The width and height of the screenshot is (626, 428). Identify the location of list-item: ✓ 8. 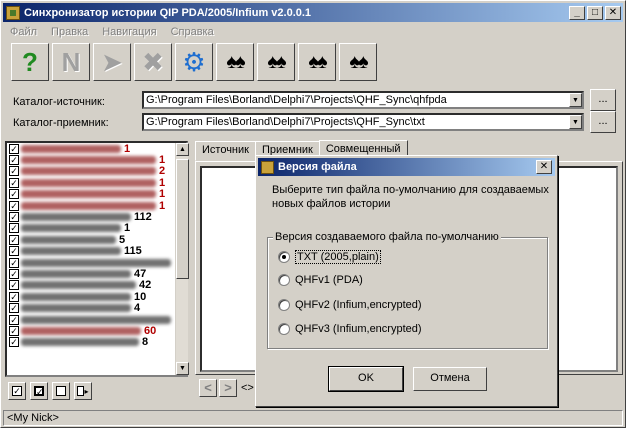
(96, 342).